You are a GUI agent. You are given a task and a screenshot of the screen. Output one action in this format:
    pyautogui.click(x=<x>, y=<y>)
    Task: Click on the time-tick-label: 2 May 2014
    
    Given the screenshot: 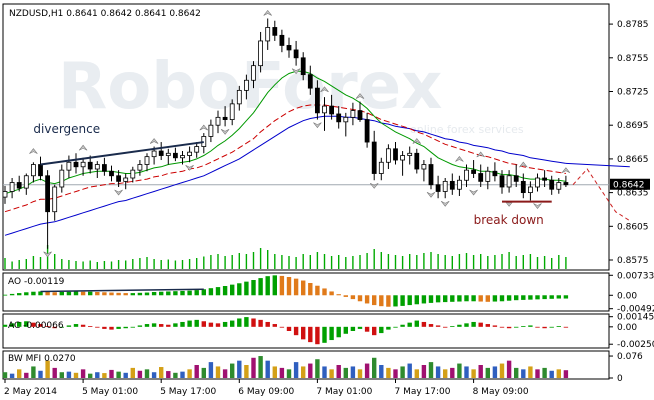 What is the action you would take?
    pyautogui.click(x=30, y=392)
    